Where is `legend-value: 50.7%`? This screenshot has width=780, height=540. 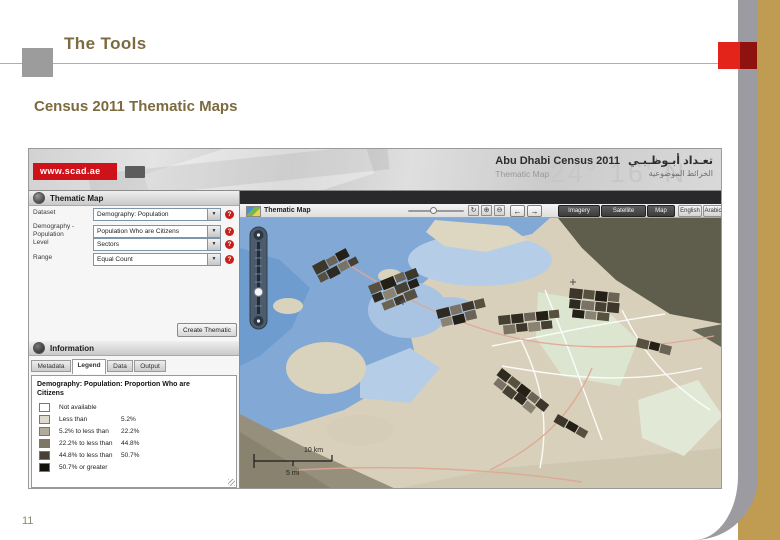
legend-value: 50.7% is located at coordinates (130, 456).